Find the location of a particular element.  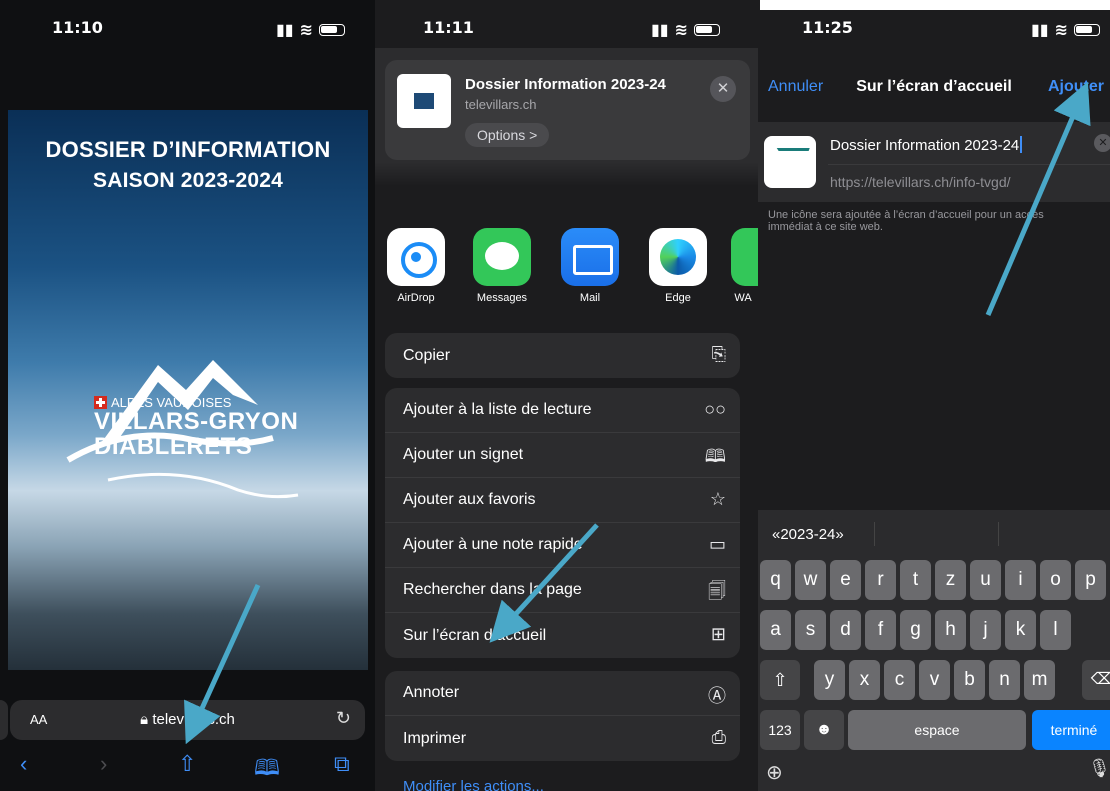

divider is located at coordinates (969, 164).